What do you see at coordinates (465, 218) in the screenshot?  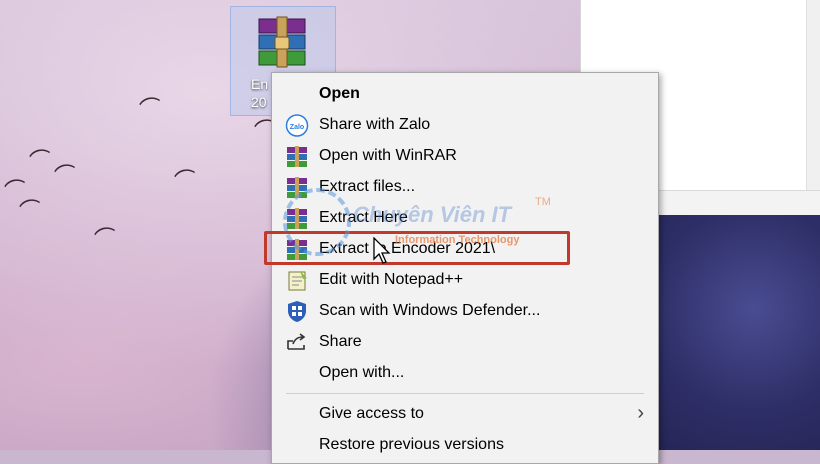 I see `menu-item-extract-here: Extract Here` at bounding box center [465, 218].